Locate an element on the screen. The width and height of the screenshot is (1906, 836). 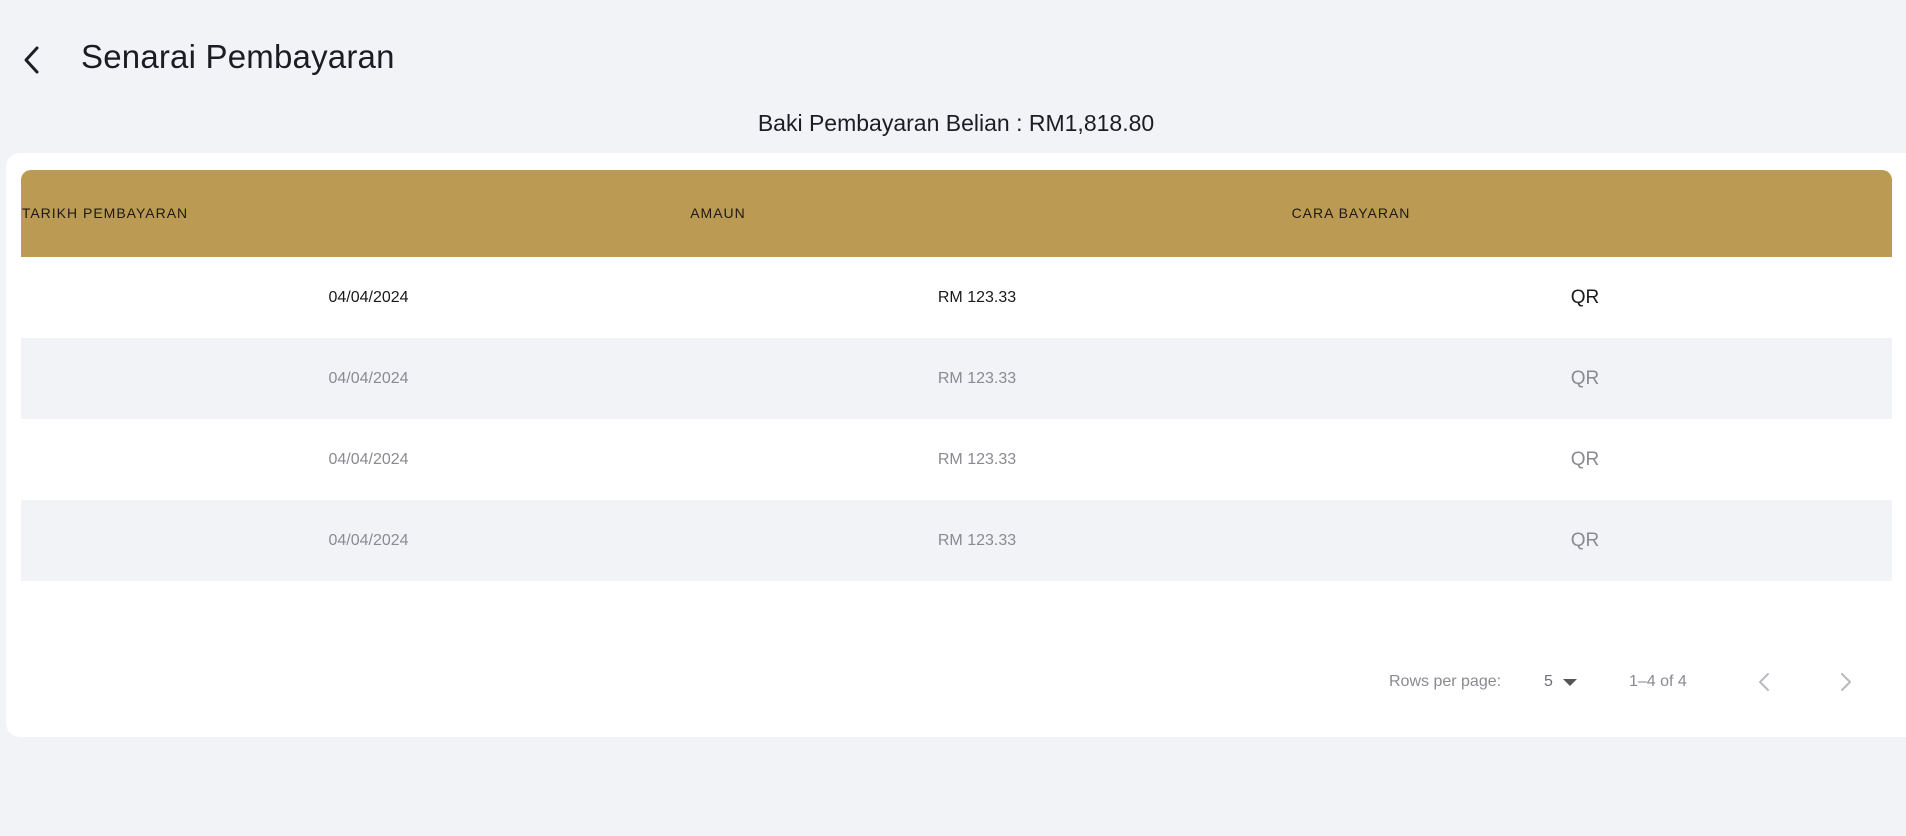
table-header: TARIKH PEMBAYARAN AMAUN CARA BAYARAN is located at coordinates (956, 213).